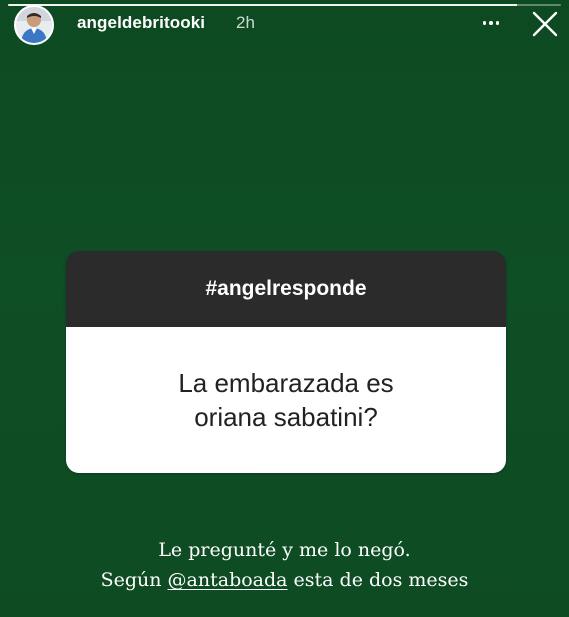 The width and height of the screenshot is (569, 617). I want to click on post-time: 2h, so click(245, 22).